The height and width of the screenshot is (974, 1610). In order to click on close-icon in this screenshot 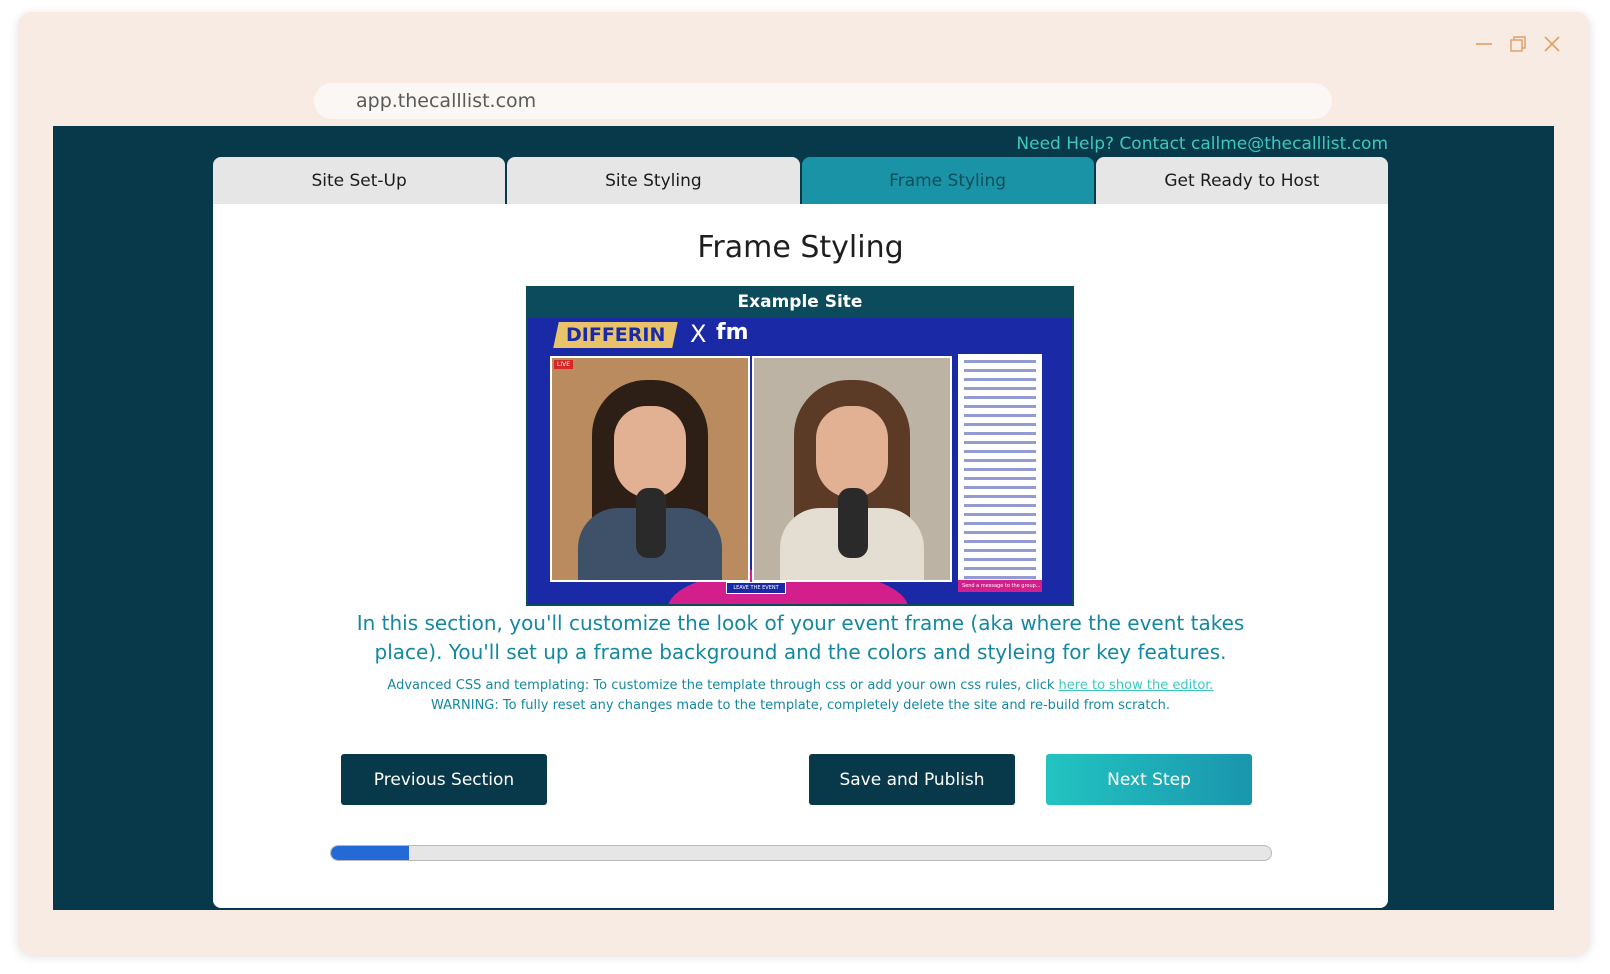, I will do `click(1552, 44)`.